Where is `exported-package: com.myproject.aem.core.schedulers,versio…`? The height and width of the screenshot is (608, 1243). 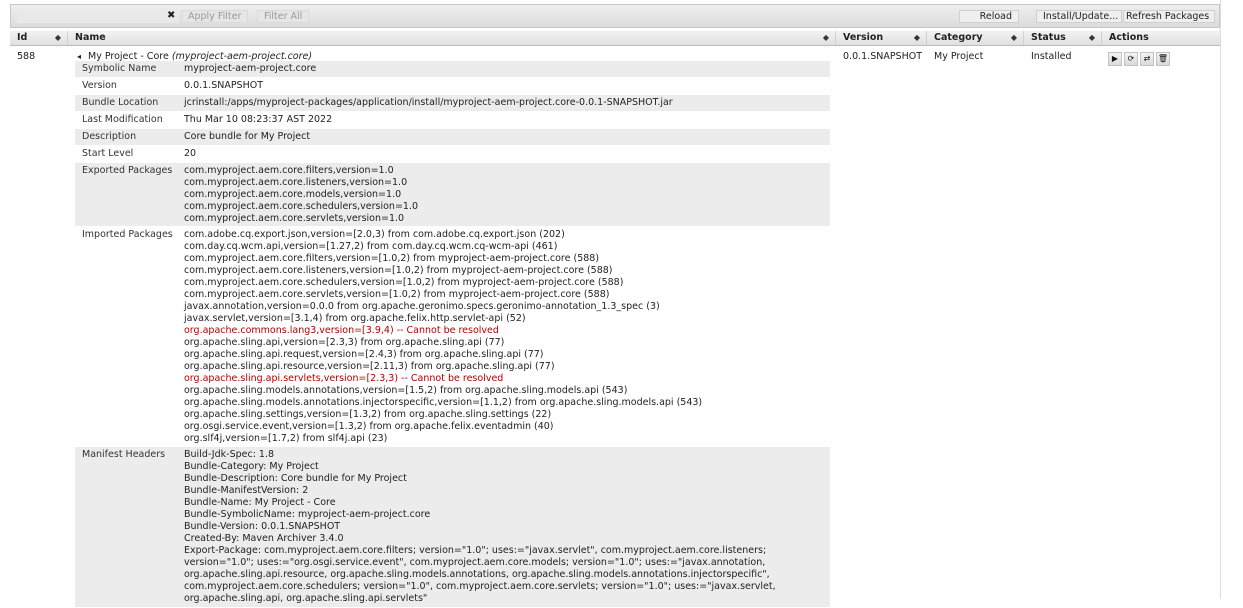
exported-package: com.myproject.aem.core.schedulers,versio… is located at coordinates (301, 206).